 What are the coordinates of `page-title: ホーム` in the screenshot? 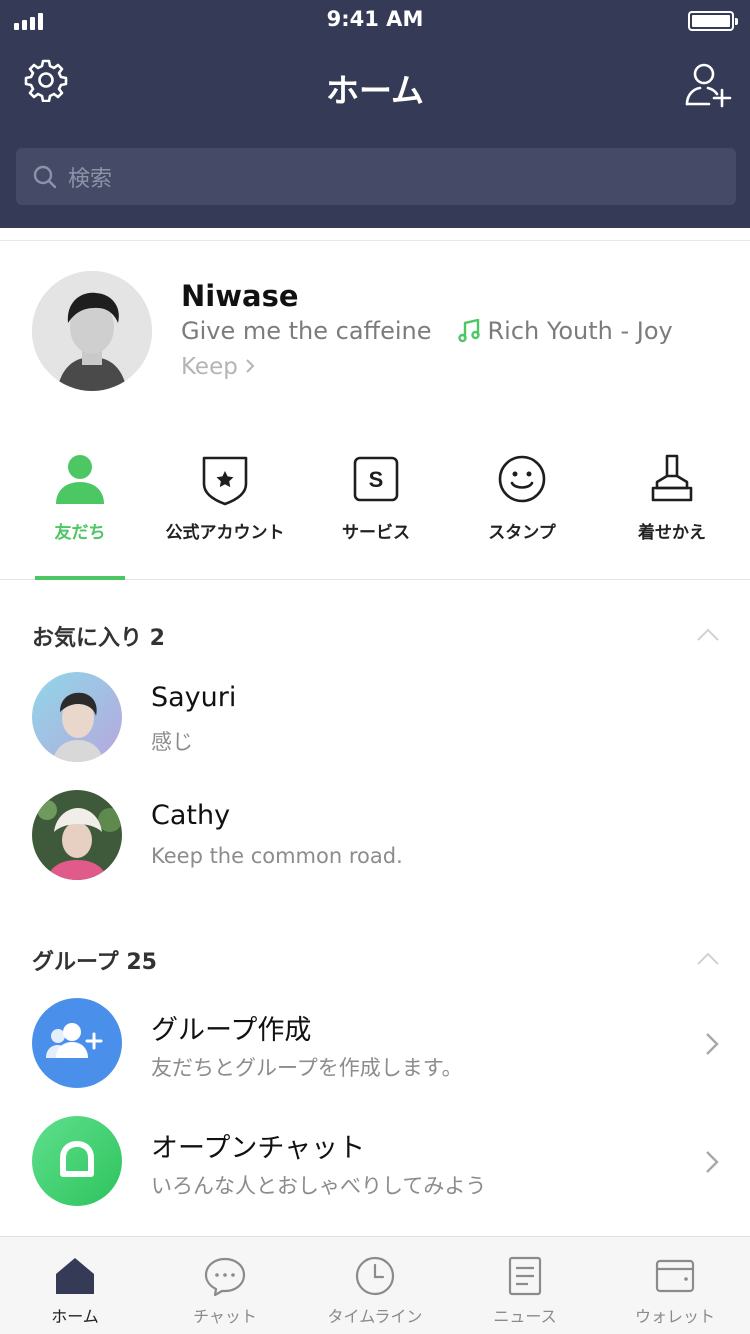 It's located at (374, 90).